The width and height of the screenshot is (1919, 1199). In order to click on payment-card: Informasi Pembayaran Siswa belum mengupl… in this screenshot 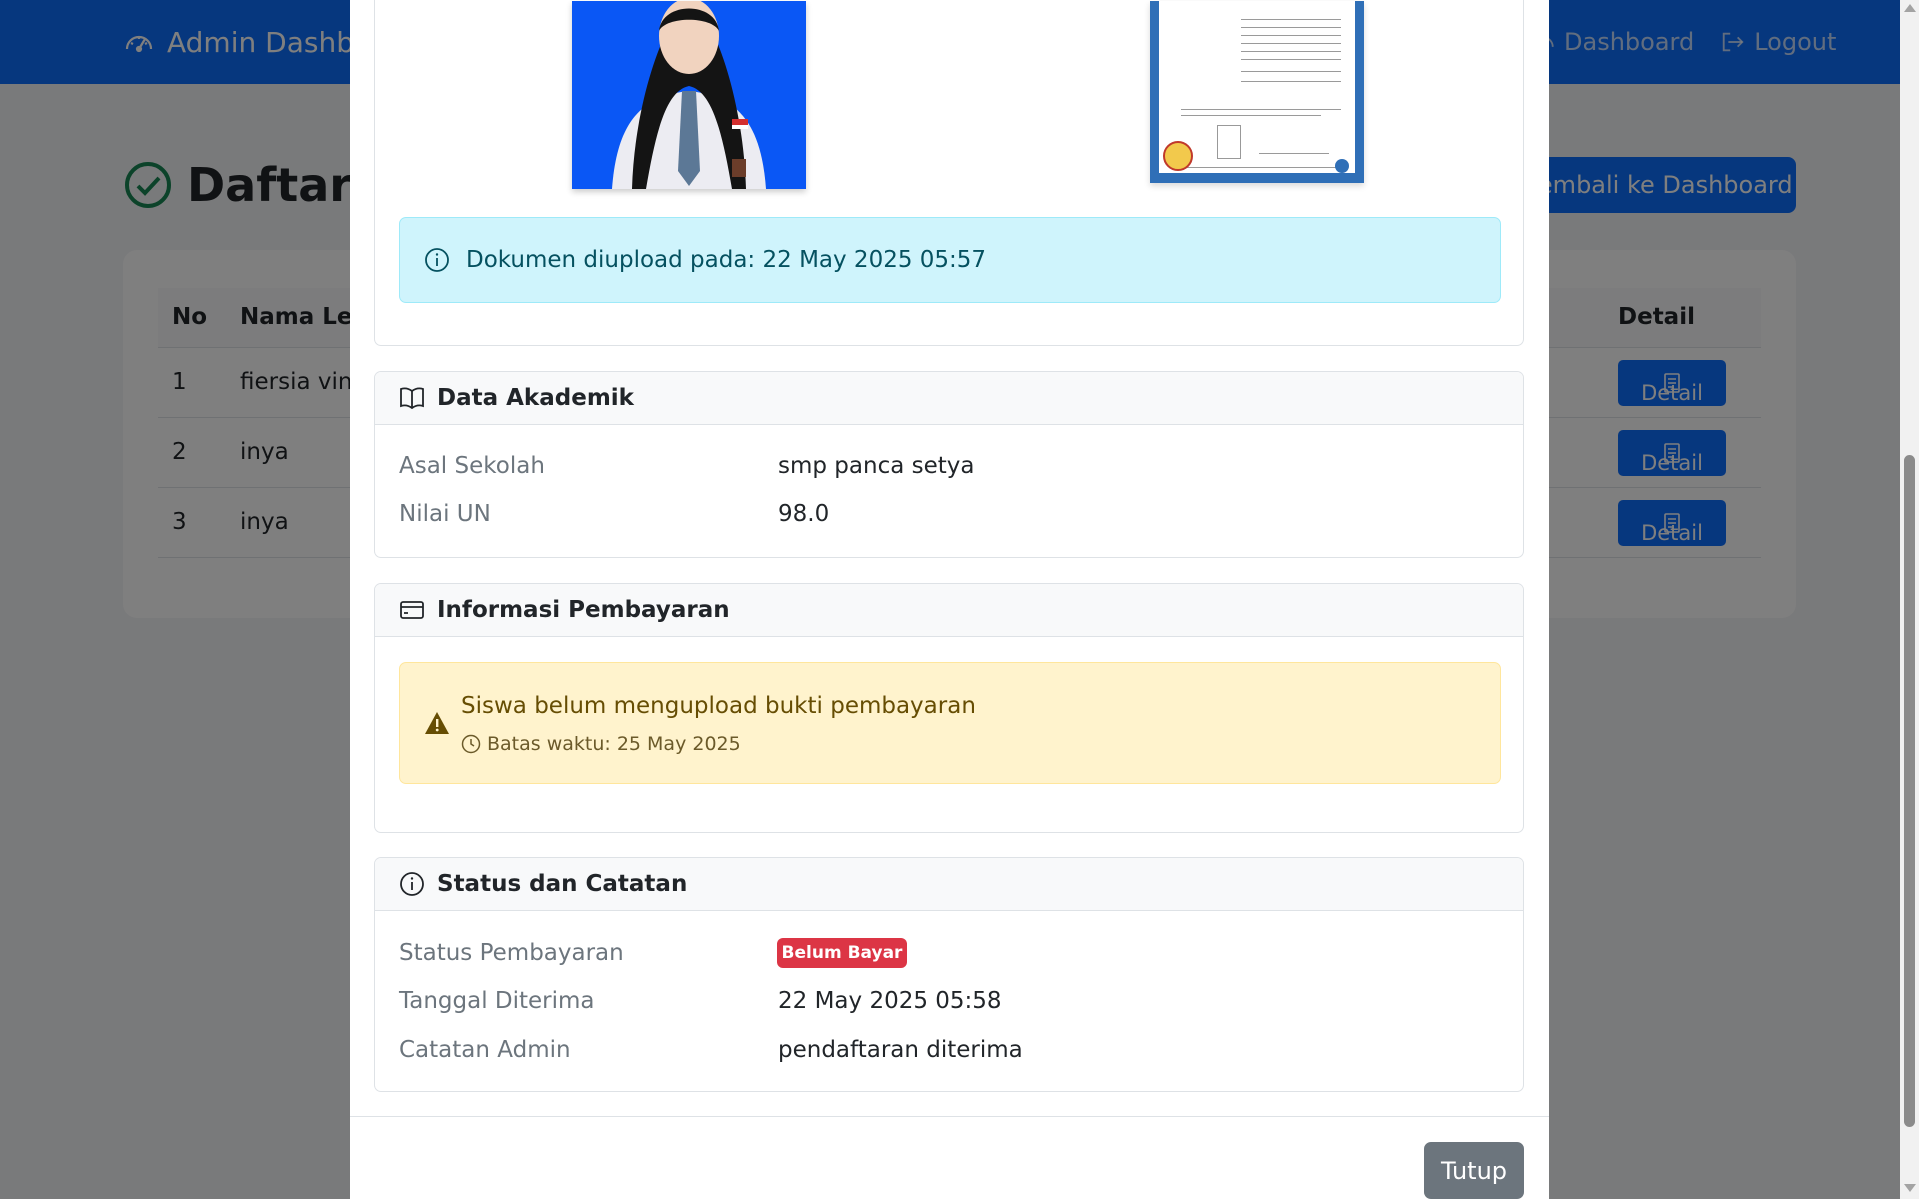, I will do `click(949, 708)`.